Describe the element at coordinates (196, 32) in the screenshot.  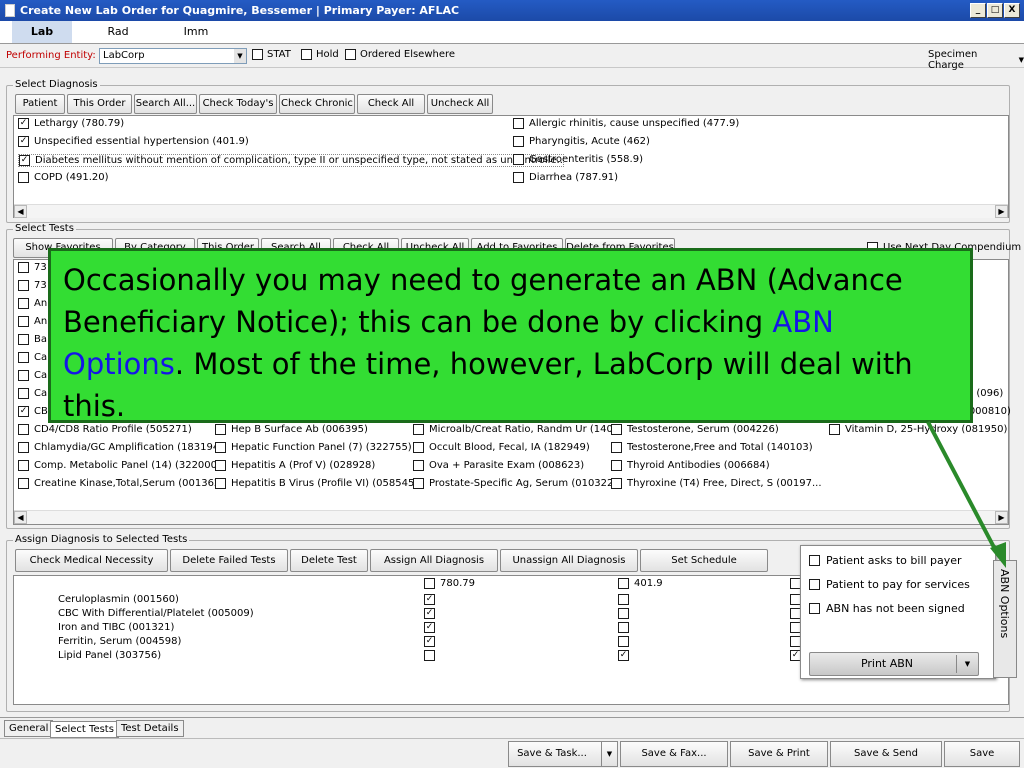
I see `tab-imm: Imm` at that location.